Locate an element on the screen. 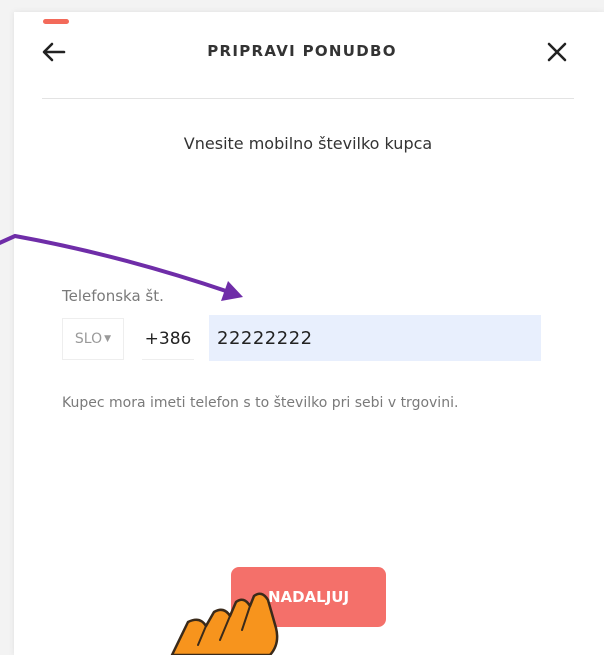 This screenshot has width=604, height=655. phone-prefix: +386 is located at coordinates (168, 339).